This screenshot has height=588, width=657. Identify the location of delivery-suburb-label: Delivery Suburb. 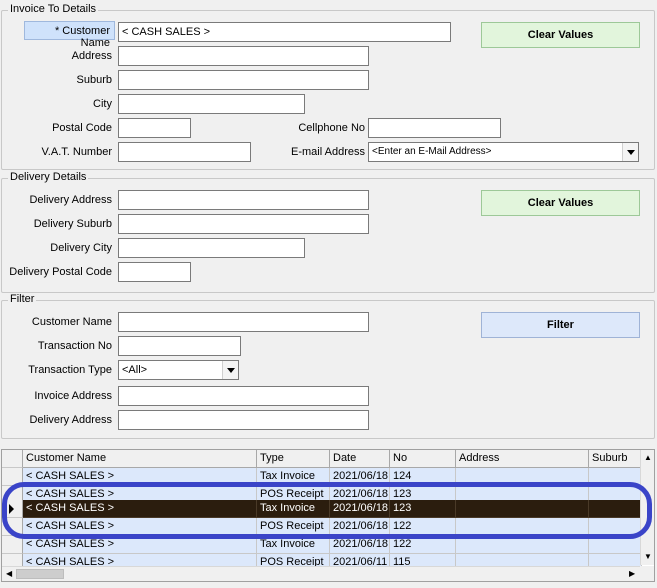
(72, 224).